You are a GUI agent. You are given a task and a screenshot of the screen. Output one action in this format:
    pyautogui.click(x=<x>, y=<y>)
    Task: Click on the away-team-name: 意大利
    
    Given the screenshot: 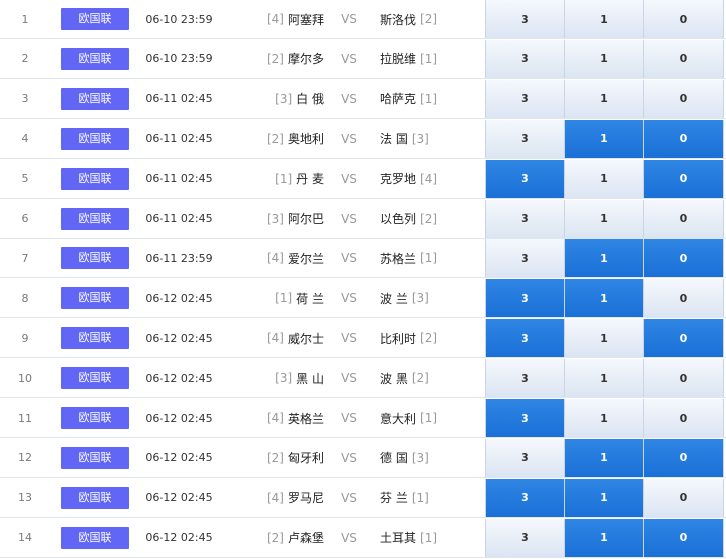 What is the action you would take?
    pyautogui.click(x=398, y=418)
    